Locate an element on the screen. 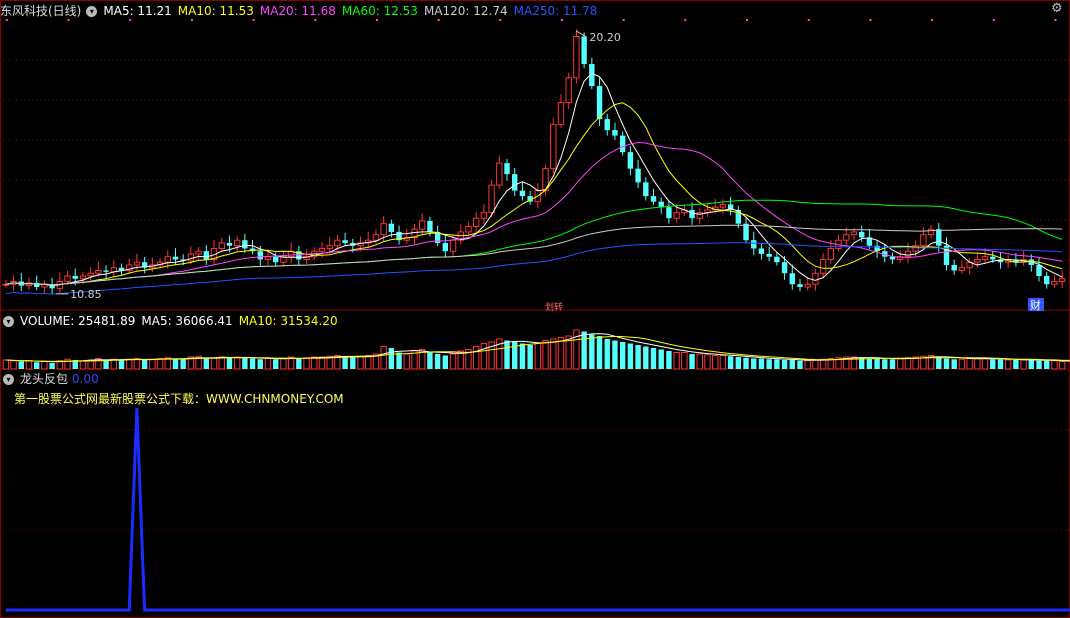  event-marker: 划转 is located at coordinates (554, 307).